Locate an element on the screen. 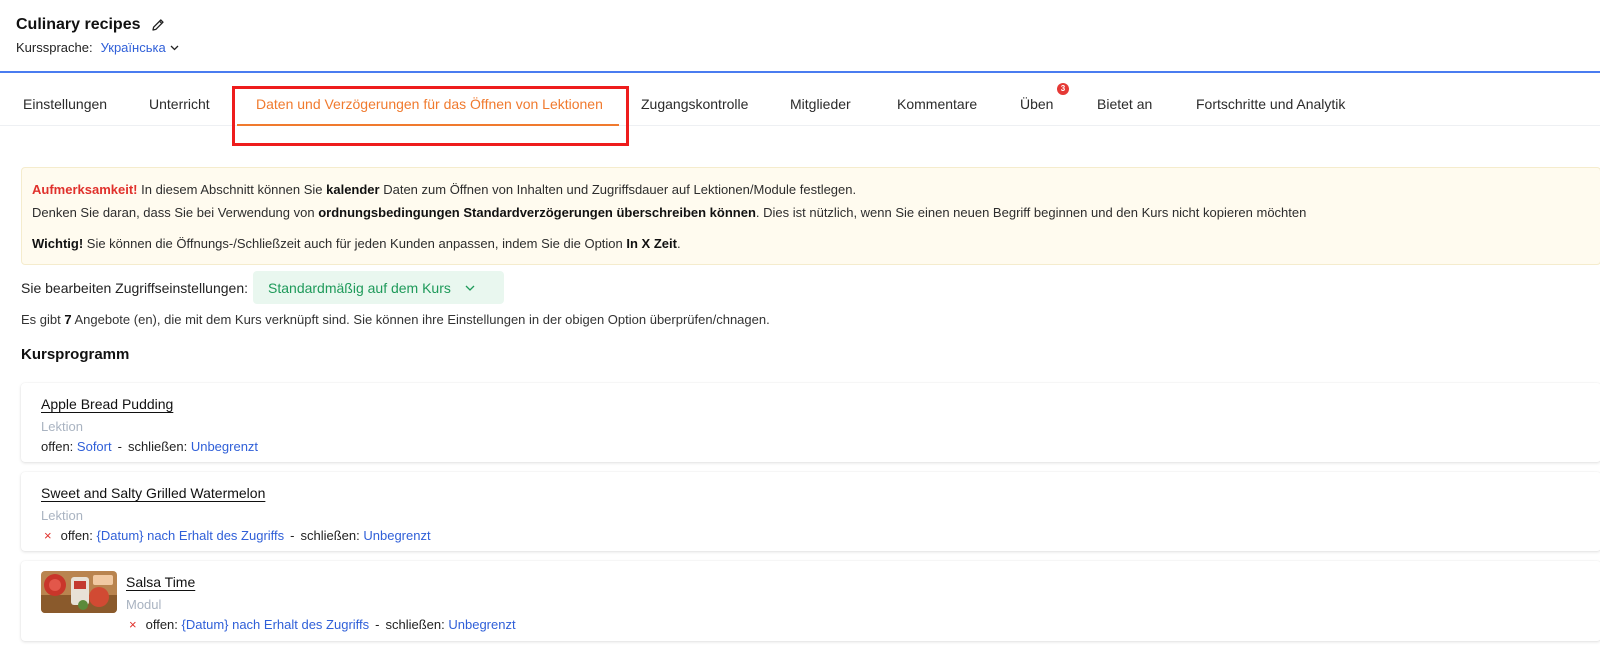  course-language-row: Kurssprache: Українська is located at coordinates (97, 47).